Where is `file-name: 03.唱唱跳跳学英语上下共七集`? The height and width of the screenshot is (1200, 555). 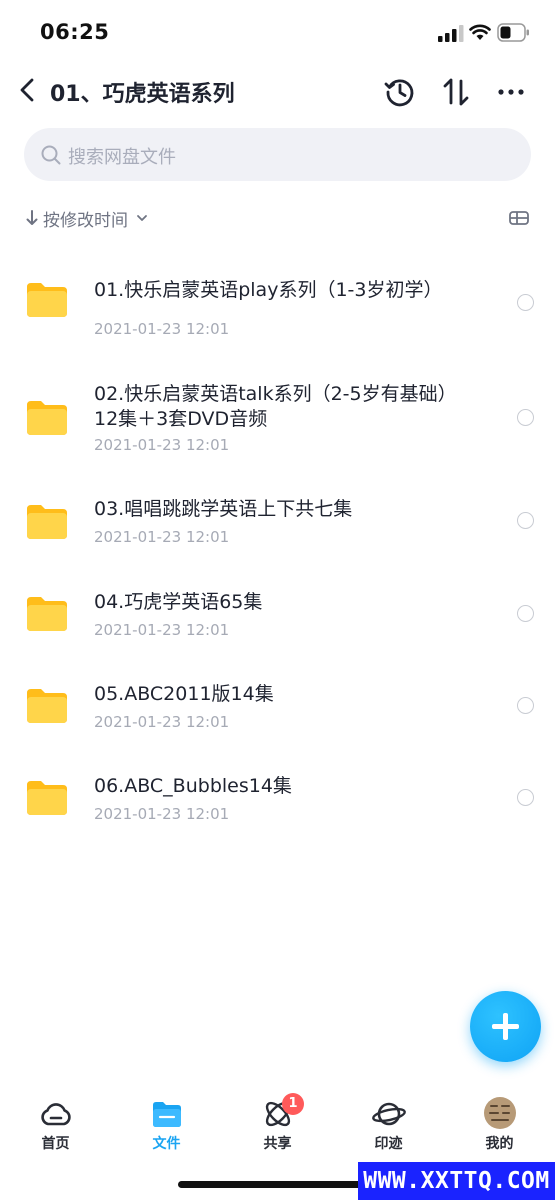 file-name: 03.唱唱跳跳学英语上下共七集 is located at coordinates (223, 509).